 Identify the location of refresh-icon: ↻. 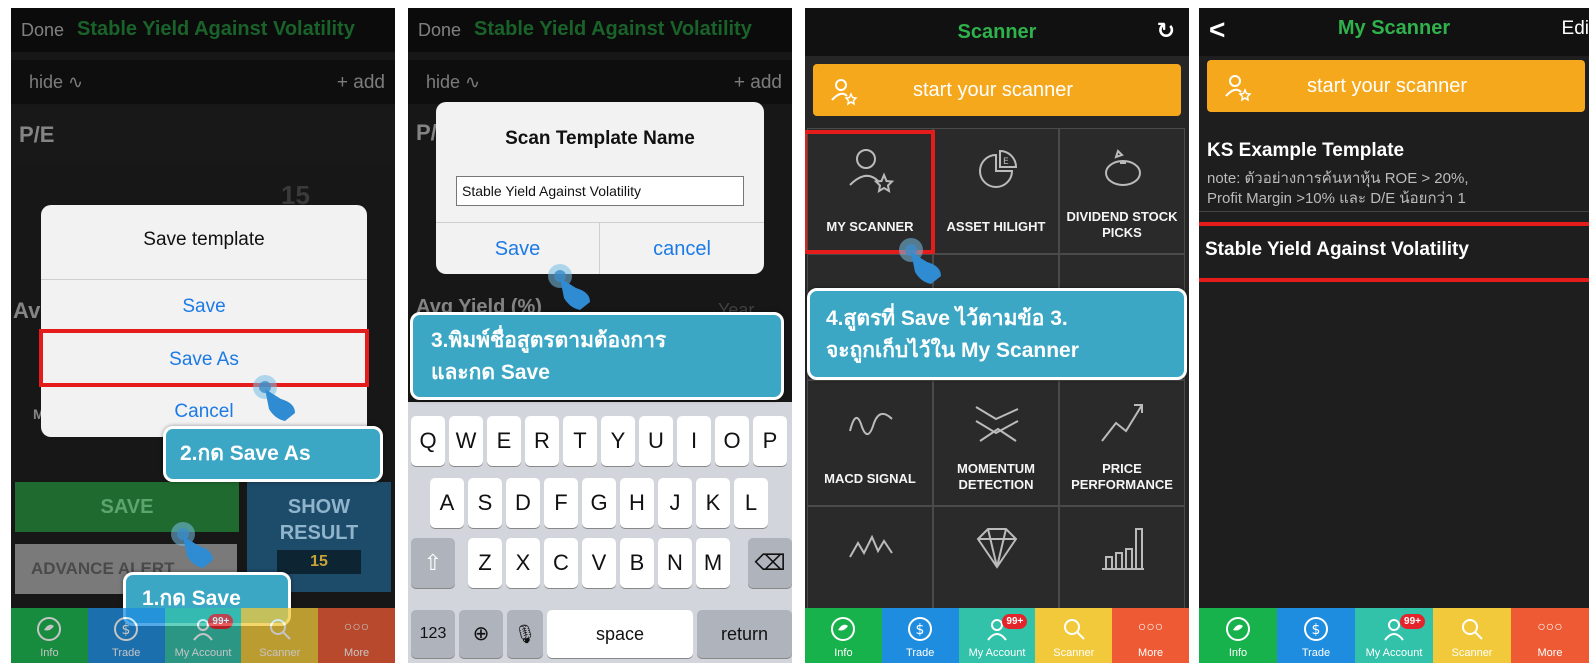
(1166, 31).